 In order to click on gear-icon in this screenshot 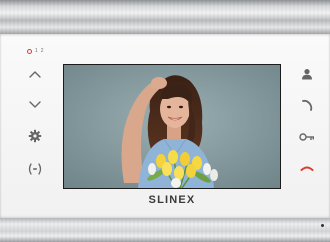, I will do `click(35, 136)`.